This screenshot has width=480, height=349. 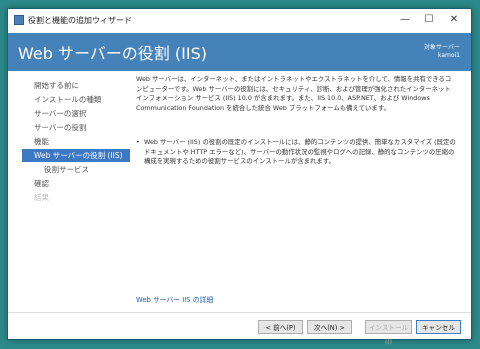 What do you see at coordinates (454, 20) in the screenshot?
I see `close-icon: ✕` at bounding box center [454, 20].